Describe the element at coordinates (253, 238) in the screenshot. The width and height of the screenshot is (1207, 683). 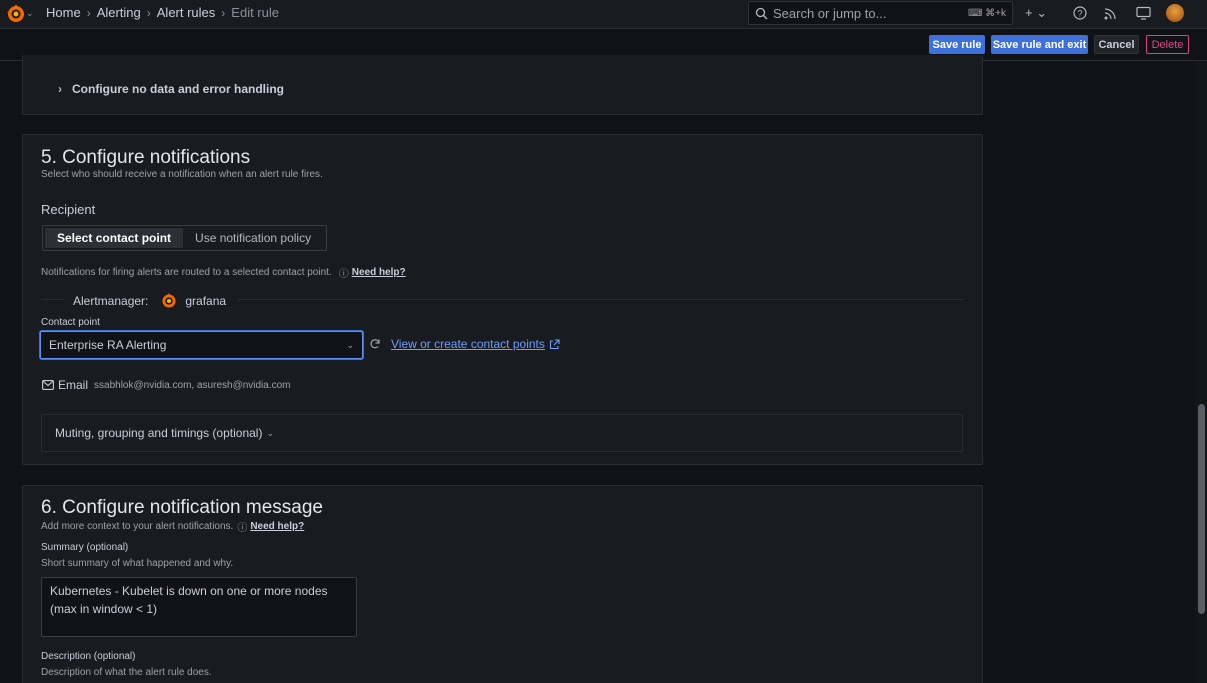
I see `tab-use-notification-policy: Use notification policy` at that location.